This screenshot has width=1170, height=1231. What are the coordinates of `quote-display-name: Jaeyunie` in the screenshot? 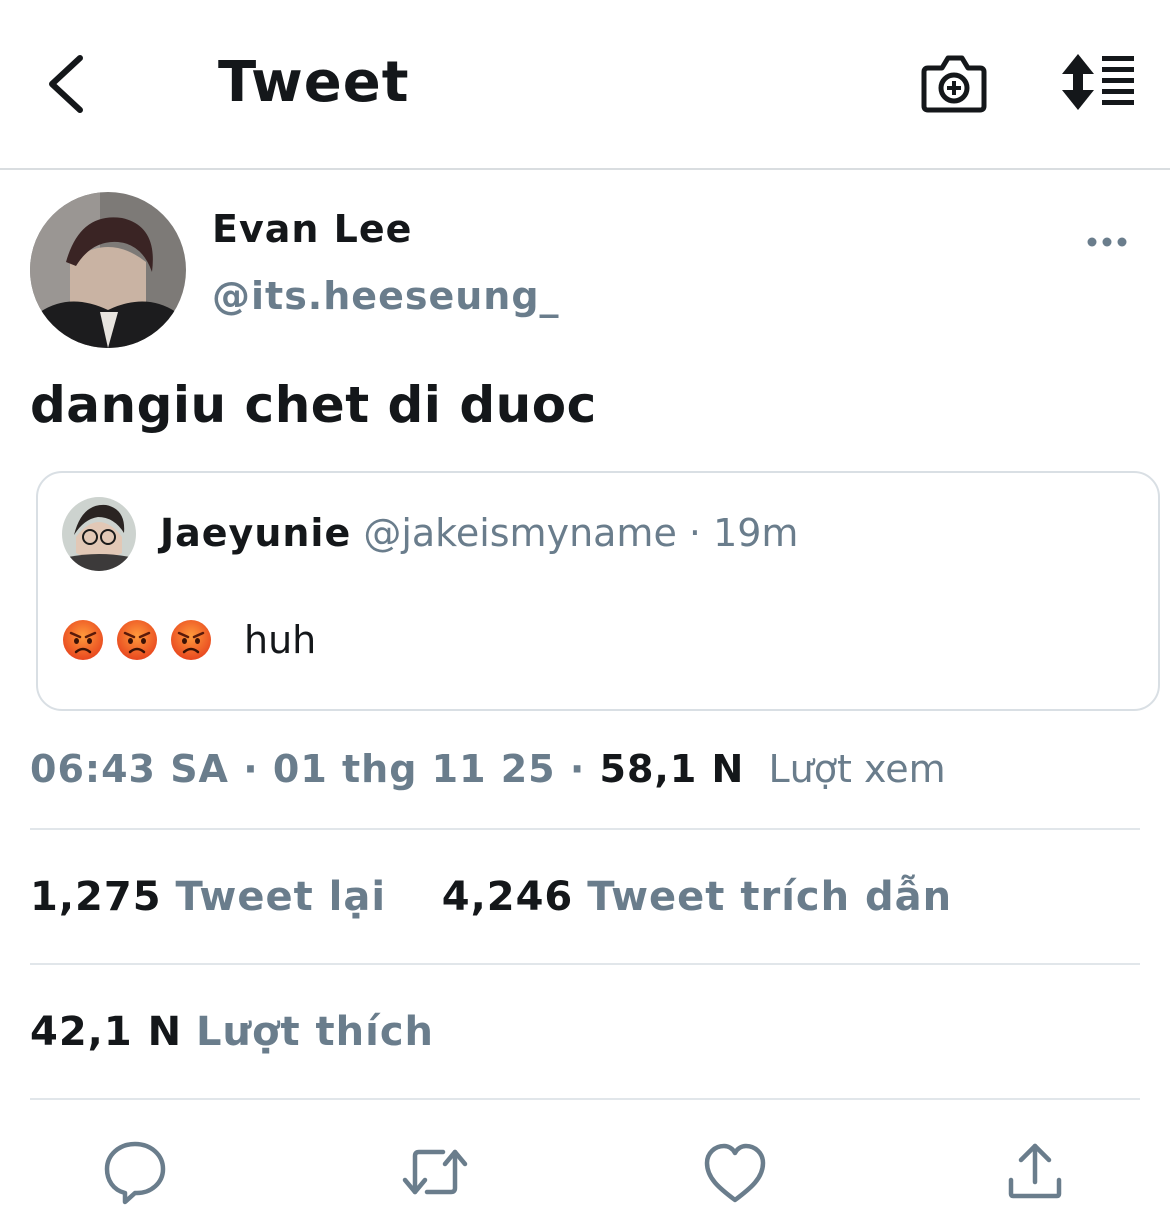 It's located at (255, 533).